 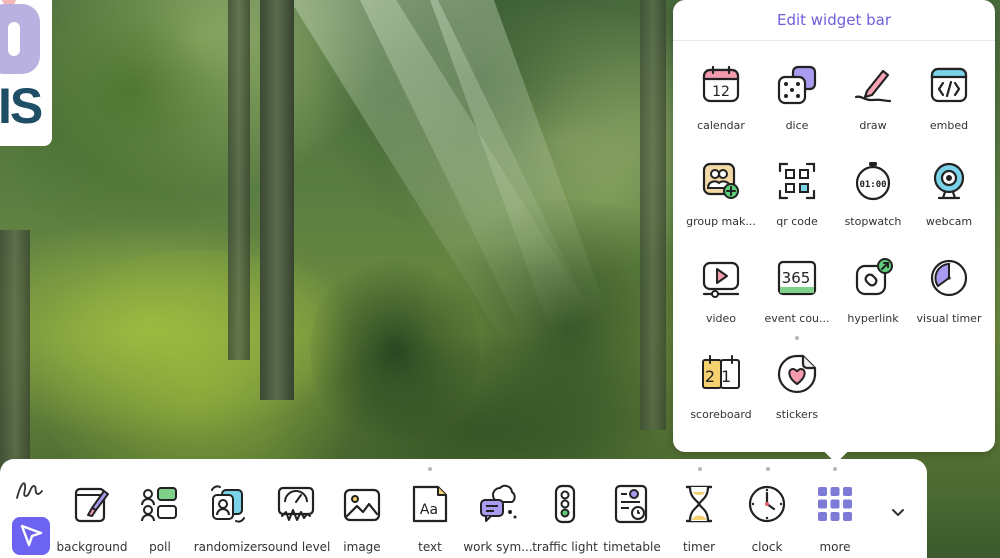 I want to click on text-icon: Aa, so click(x=430, y=504).